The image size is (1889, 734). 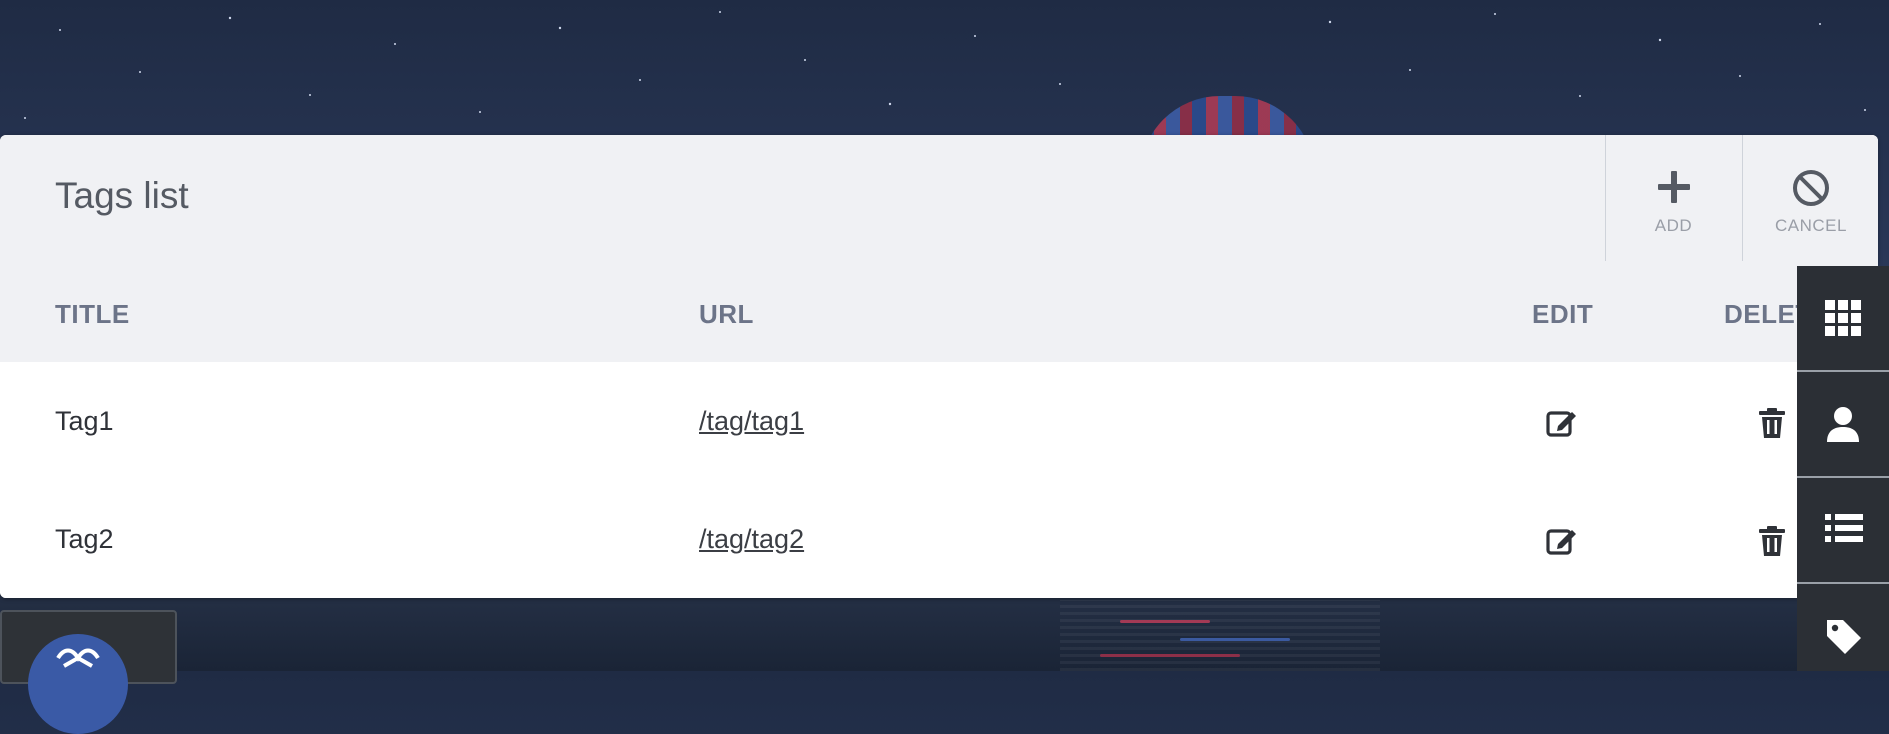 What do you see at coordinates (122, 195) in the screenshot?
I see `page-title: Tags list` at bounding box center [122, 195].